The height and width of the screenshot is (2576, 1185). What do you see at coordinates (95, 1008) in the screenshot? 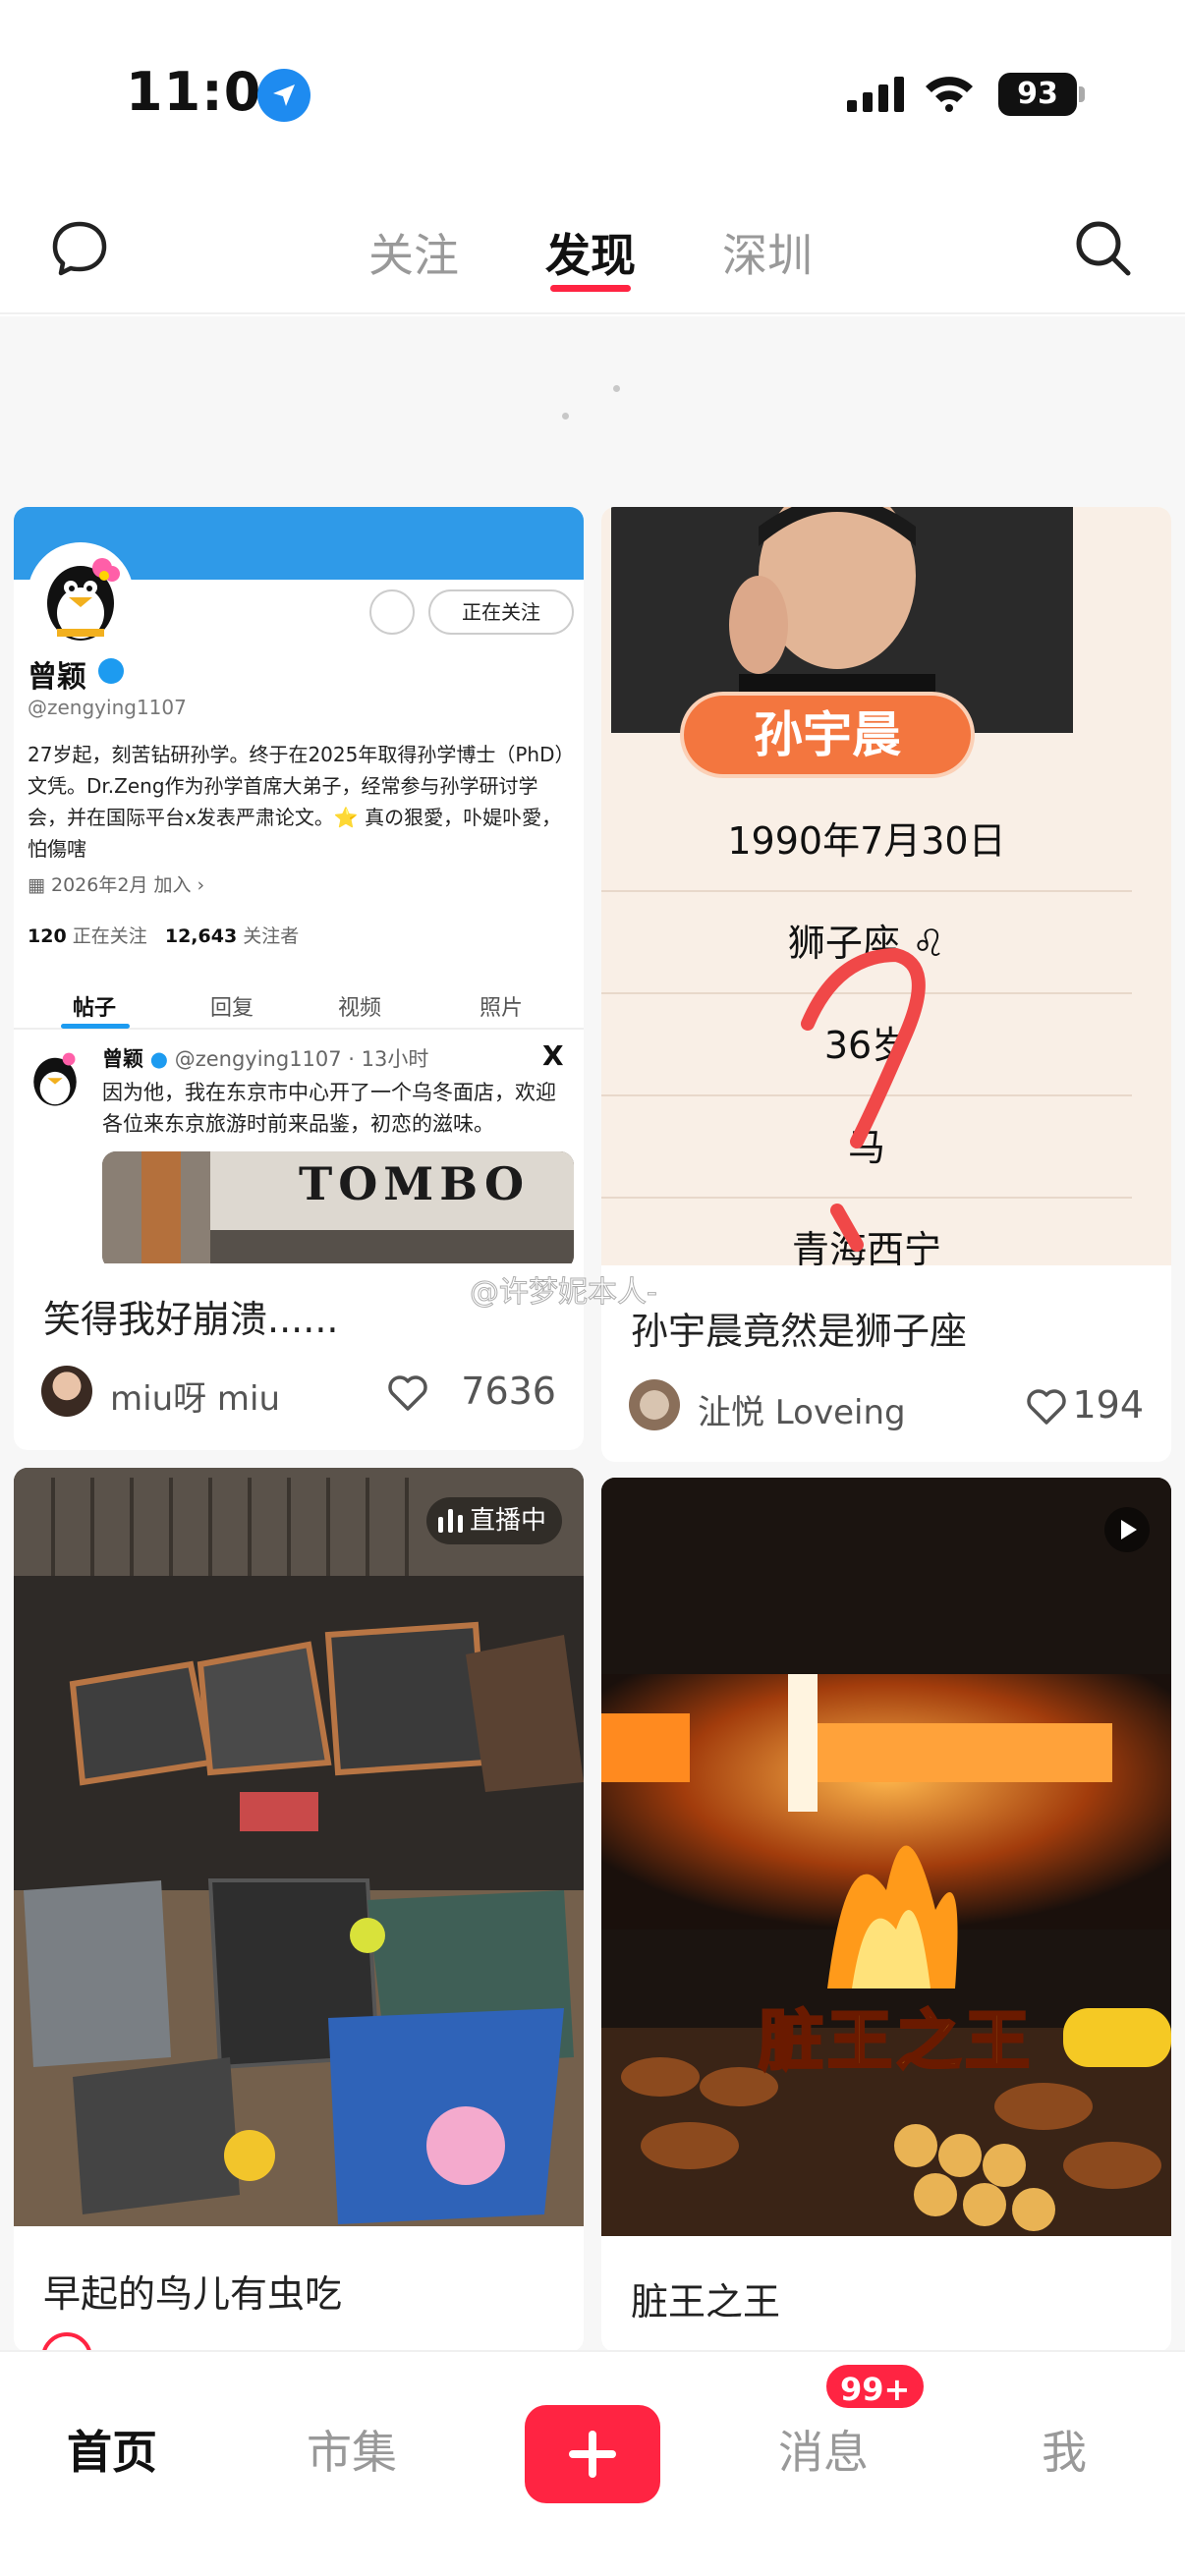
I see `profile-tab-posts: 帖子` at bounding box center [95, 1008].